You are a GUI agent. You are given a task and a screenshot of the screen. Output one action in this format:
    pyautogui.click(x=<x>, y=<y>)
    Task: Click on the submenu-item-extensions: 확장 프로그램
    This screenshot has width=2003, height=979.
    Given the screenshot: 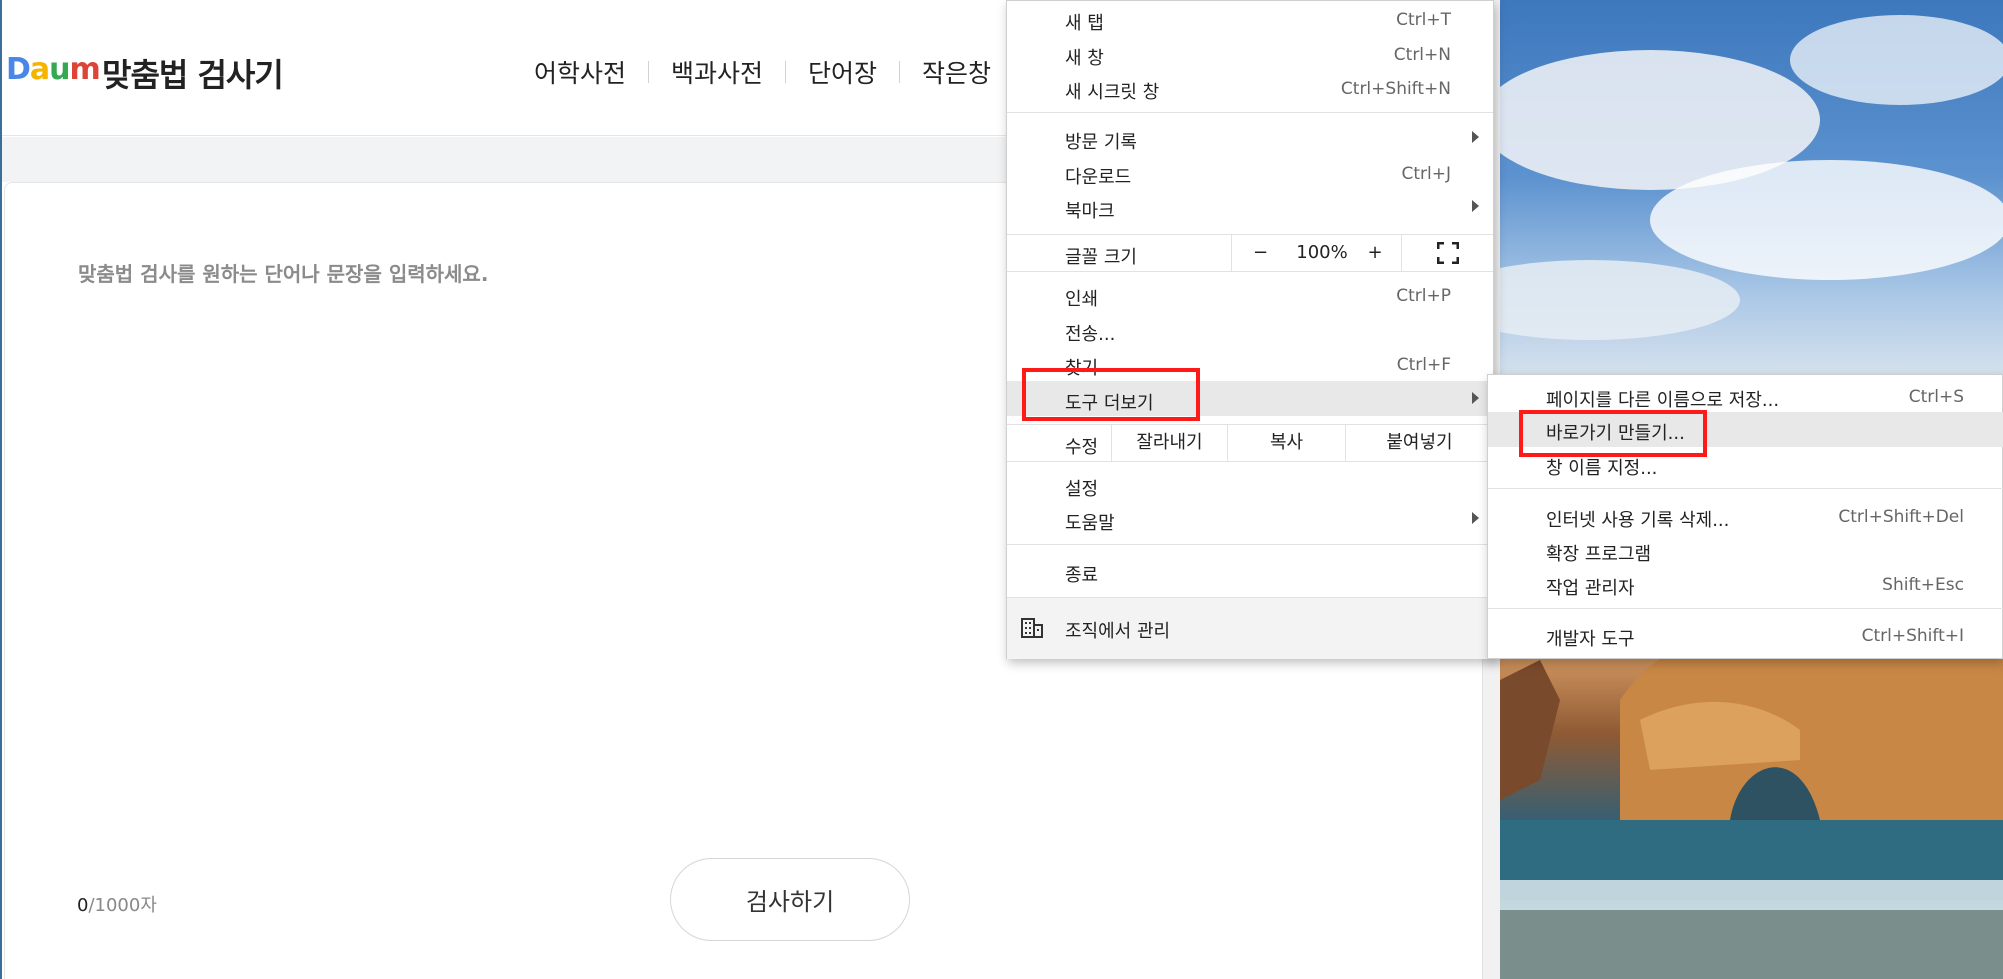 What is the action you would take?
    pyautogui.click(x=1745, y=551)
    